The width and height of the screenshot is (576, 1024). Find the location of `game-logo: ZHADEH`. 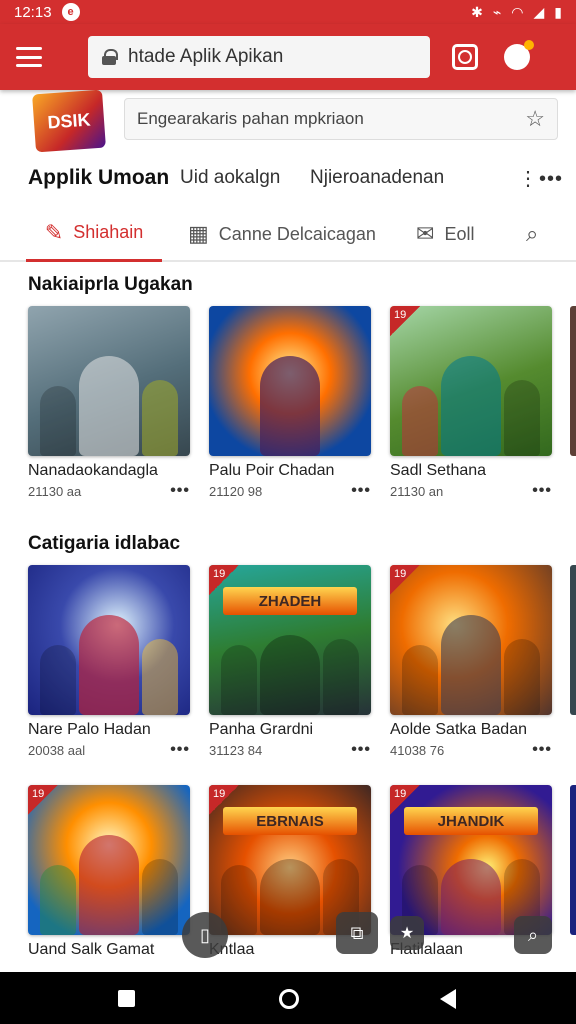

game-logo: ZHADEH is located at coordinates (290, 601).